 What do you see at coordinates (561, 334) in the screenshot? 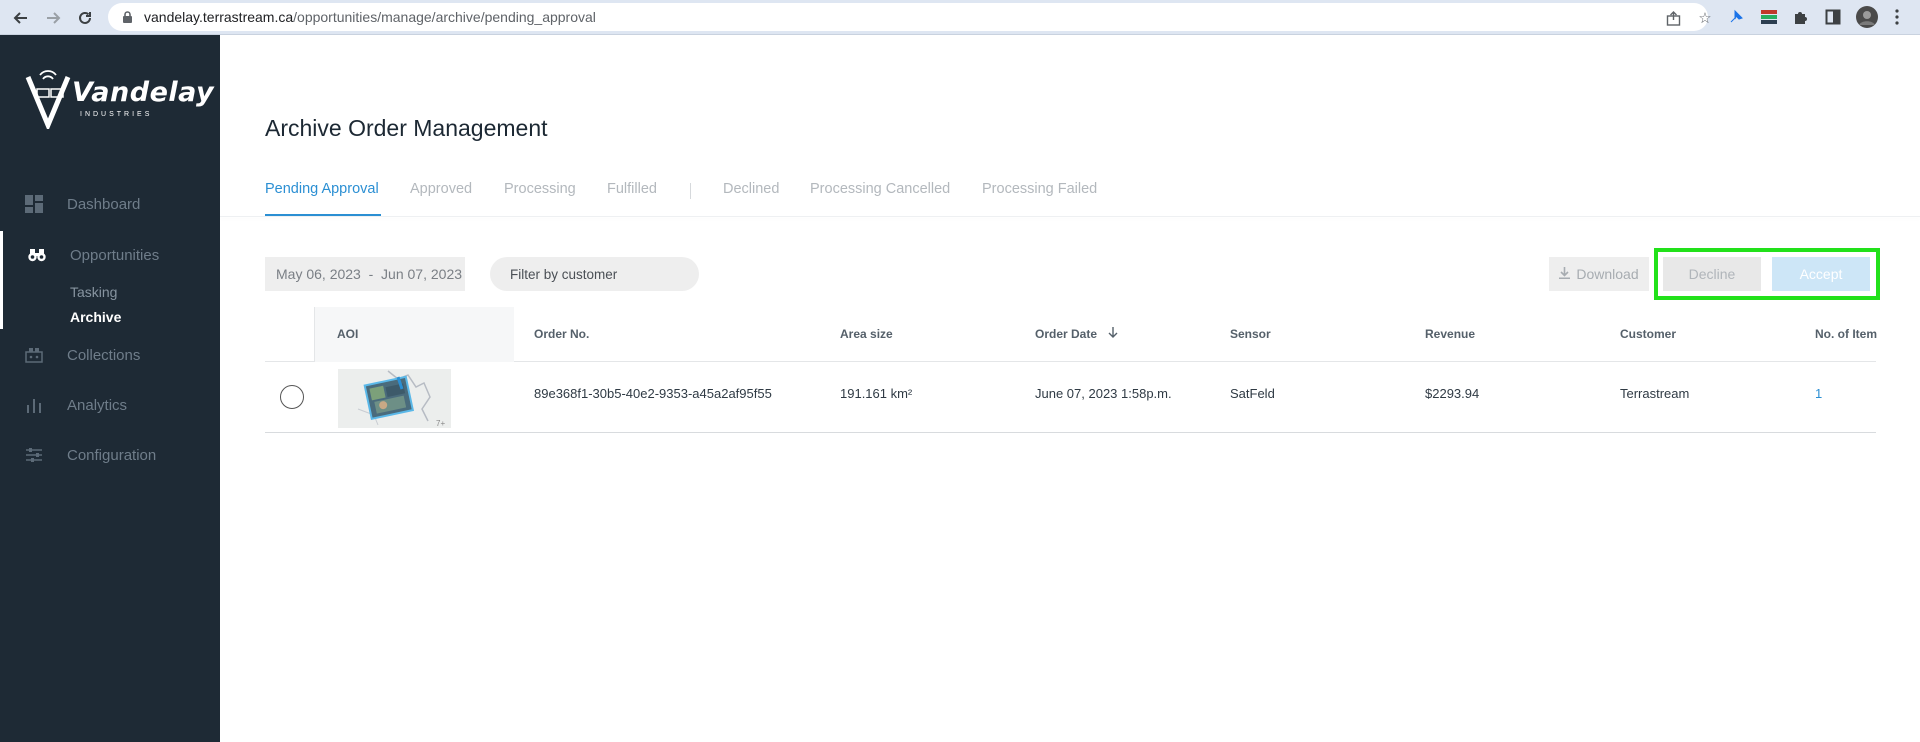
I see `column-header-order-no: Order No.` at bounding box center [561, 334].